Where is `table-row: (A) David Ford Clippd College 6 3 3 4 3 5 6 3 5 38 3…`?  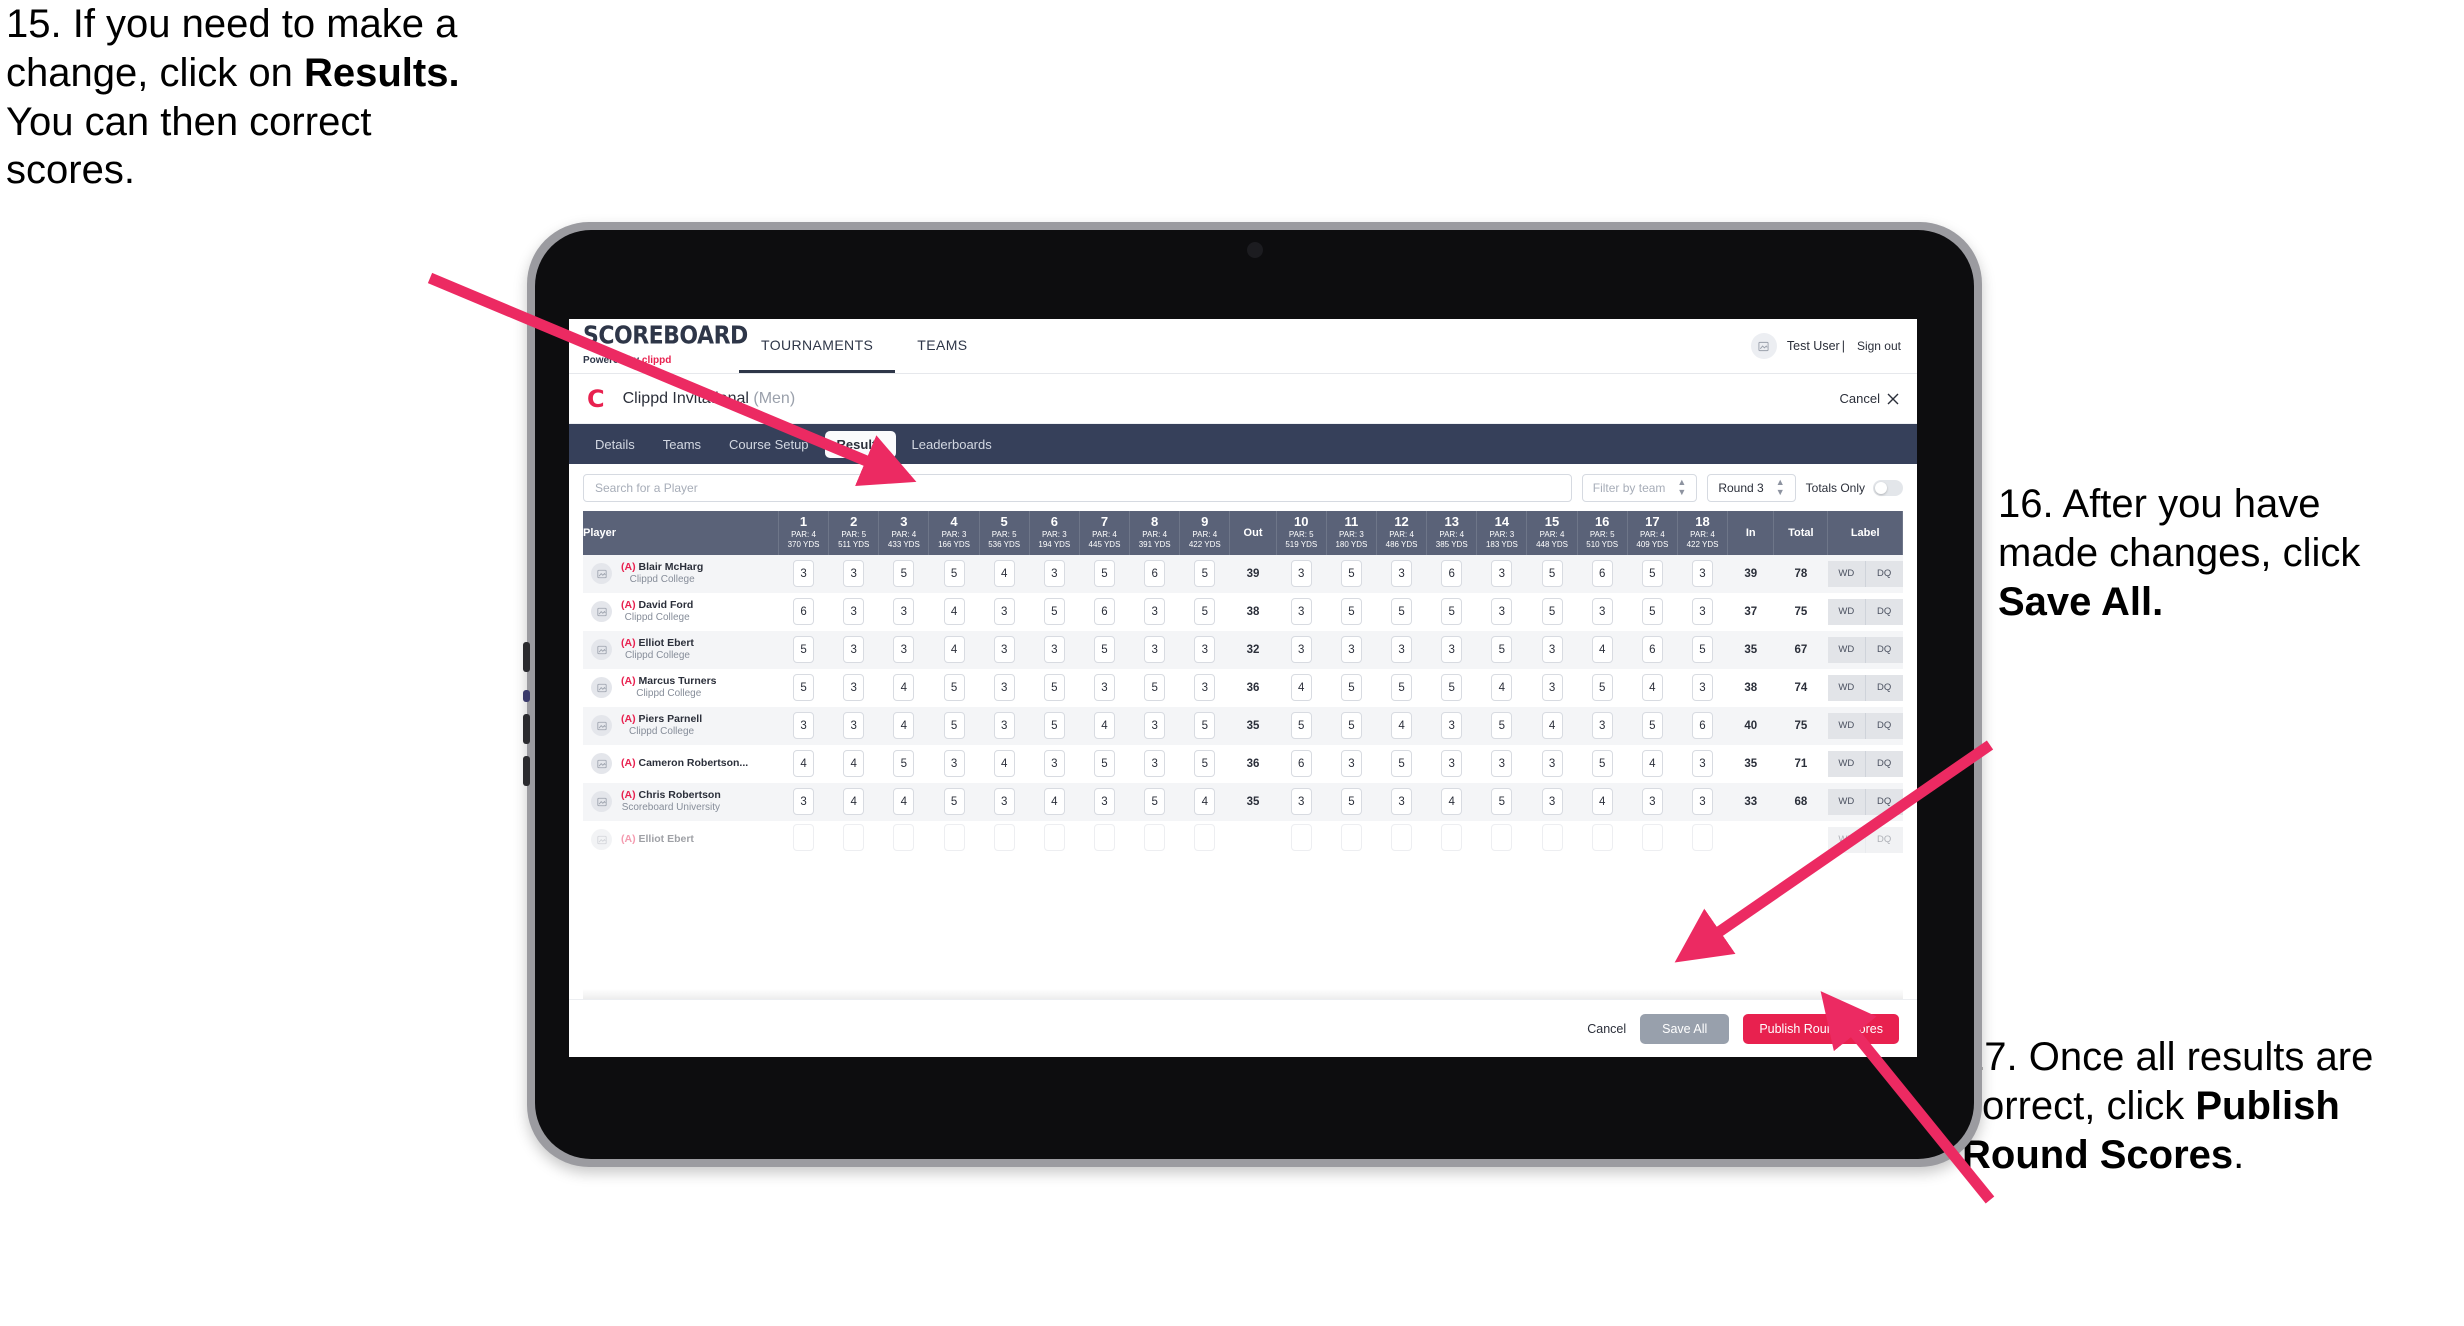 table-row: (A) David Ford Clippd College 6 3 3 4 3 5 6 3 5 38 3… is located at coordinates (1243, 611).